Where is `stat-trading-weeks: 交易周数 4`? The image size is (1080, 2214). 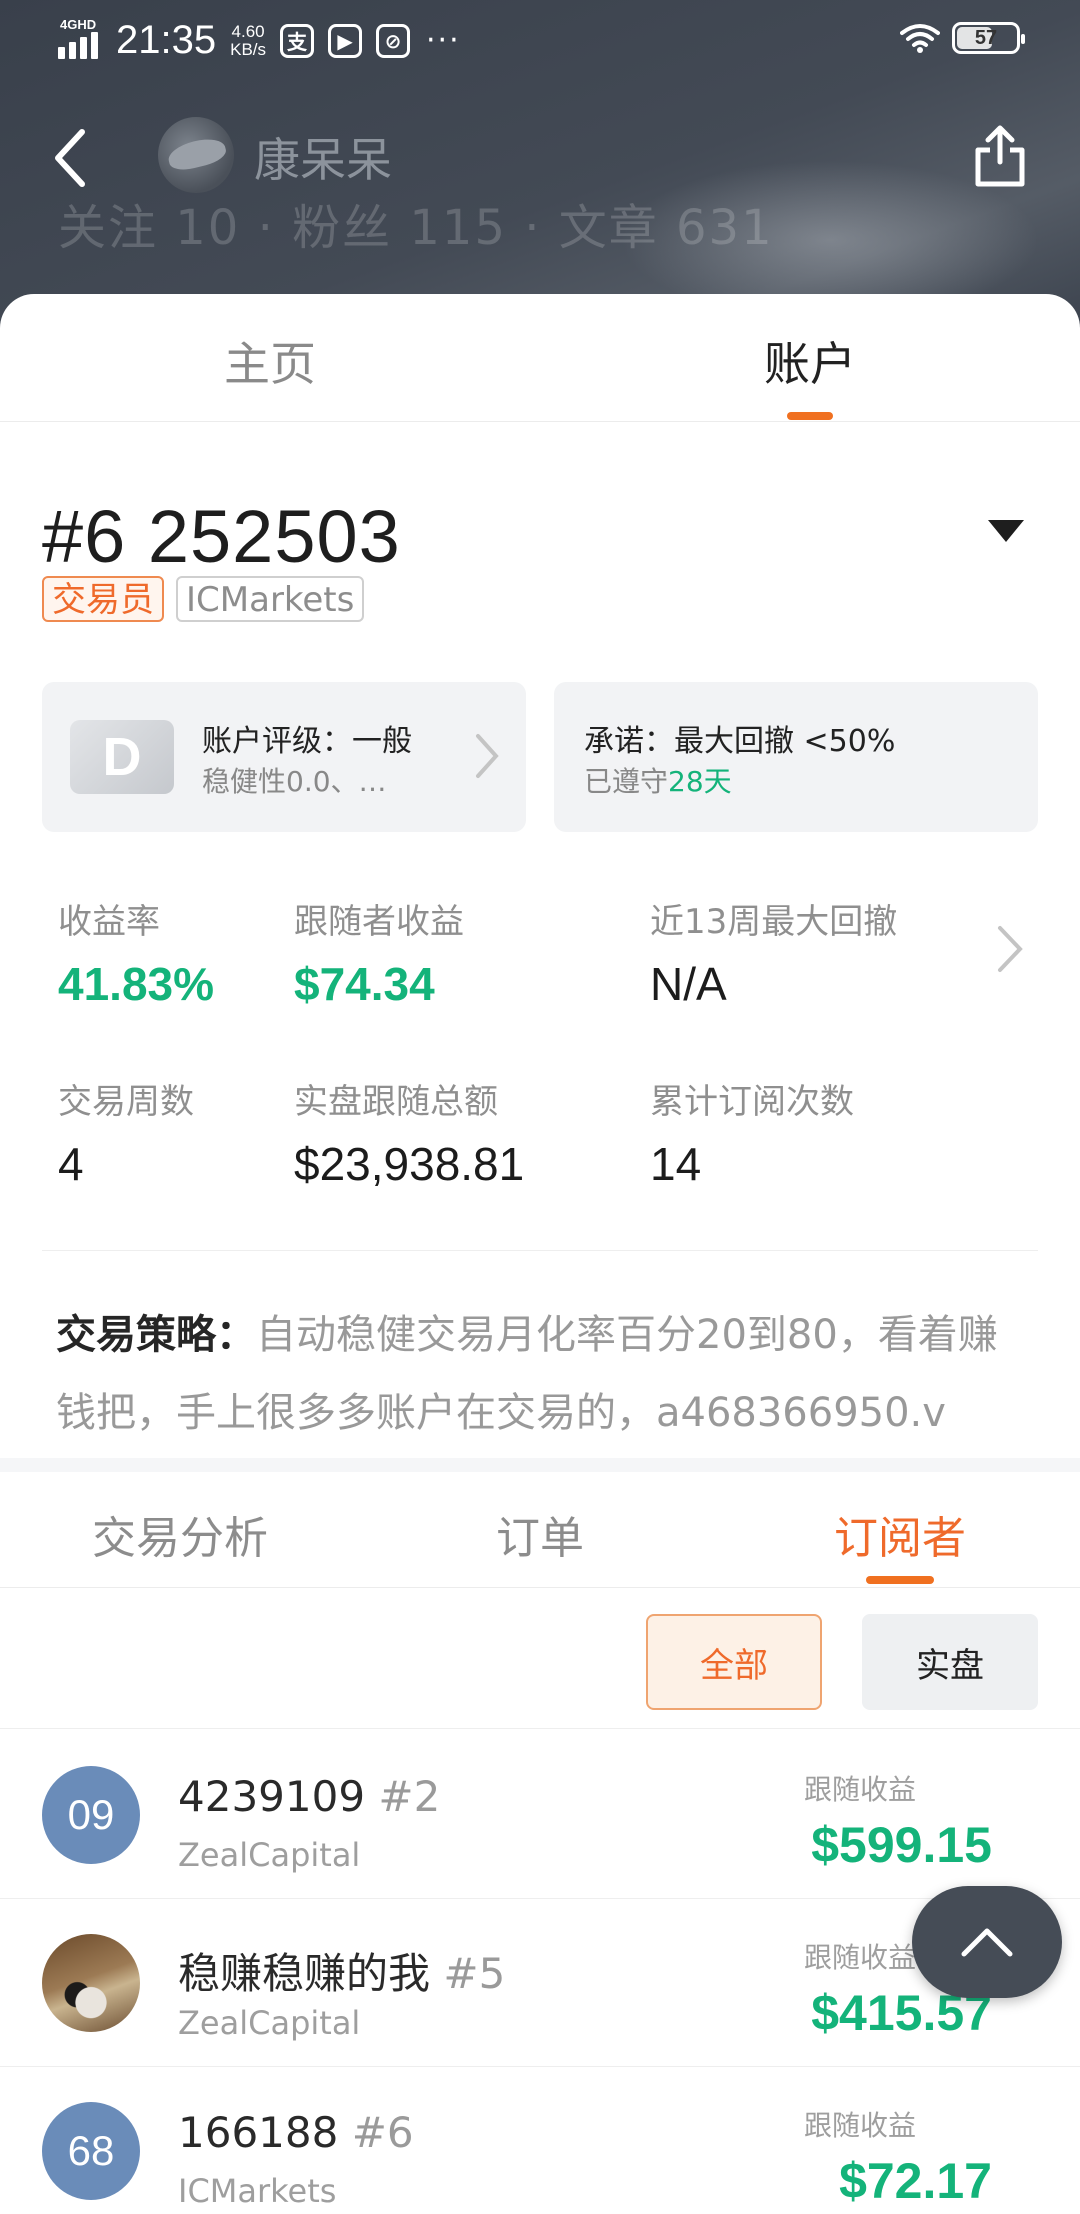
stat-trading-weeks: 交易周数 4 is located at coordinates (126, 1136).